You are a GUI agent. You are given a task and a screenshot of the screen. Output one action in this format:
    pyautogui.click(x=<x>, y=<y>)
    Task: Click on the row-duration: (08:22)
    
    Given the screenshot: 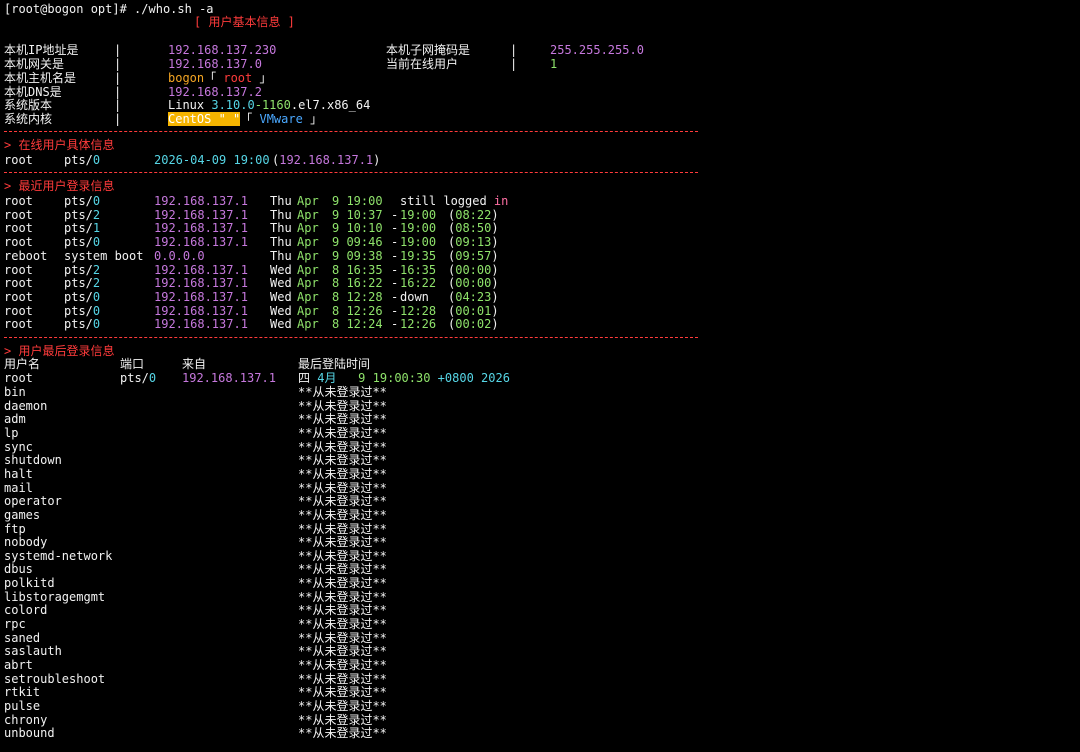 What is the action you would take?
    pyautogui.click(x=473, y=214)
    